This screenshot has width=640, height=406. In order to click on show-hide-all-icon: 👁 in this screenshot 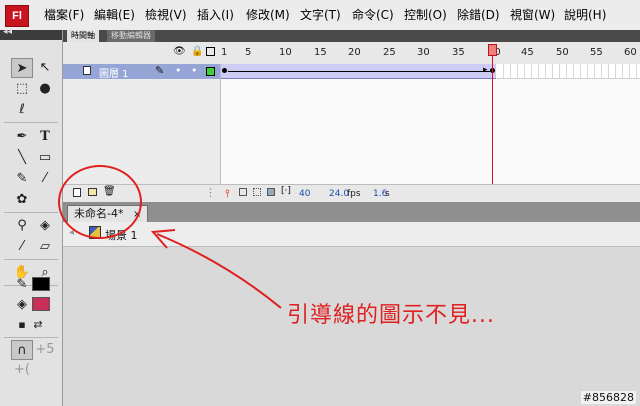, I will do `click(179, 51)`.